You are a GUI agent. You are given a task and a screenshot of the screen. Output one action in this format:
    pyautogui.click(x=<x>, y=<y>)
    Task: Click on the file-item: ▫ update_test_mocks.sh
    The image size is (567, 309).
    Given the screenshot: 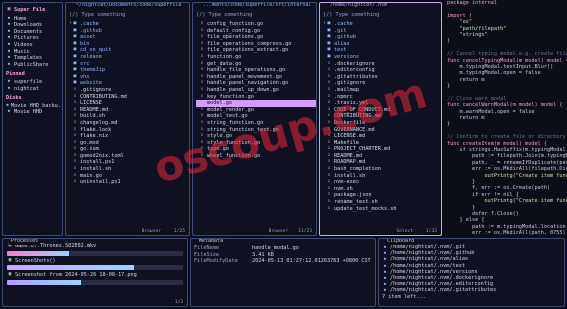 What is the action you would take?
    pyautogui.click(x=382, y=209)
    